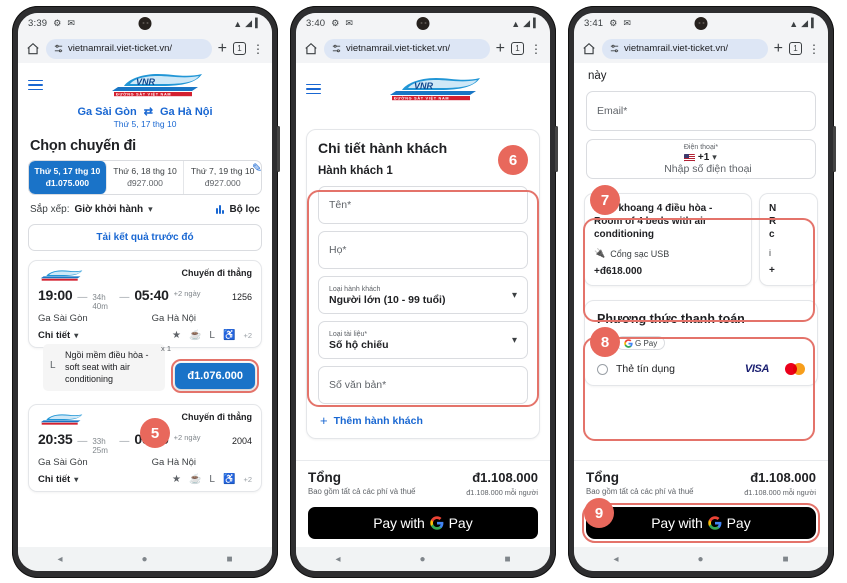  What do you see at coordinates (738, 523) in the screenshot?
I see `pay-label: Pay` at bounding box center [738, 523].